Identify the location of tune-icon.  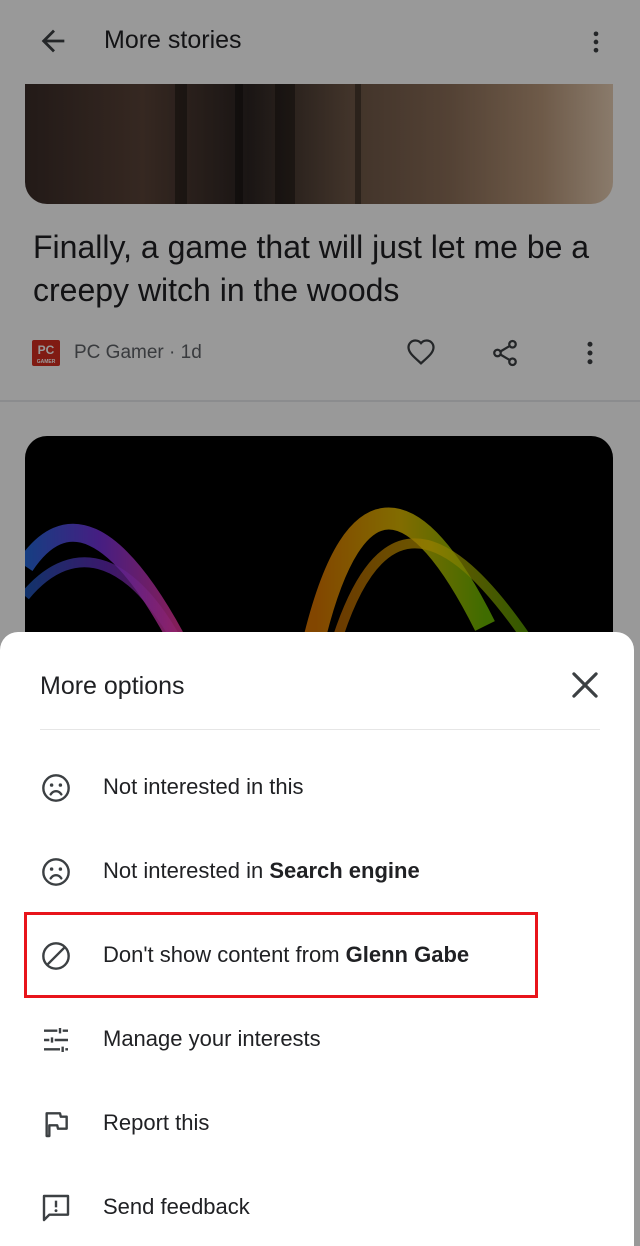
(56, 1040).